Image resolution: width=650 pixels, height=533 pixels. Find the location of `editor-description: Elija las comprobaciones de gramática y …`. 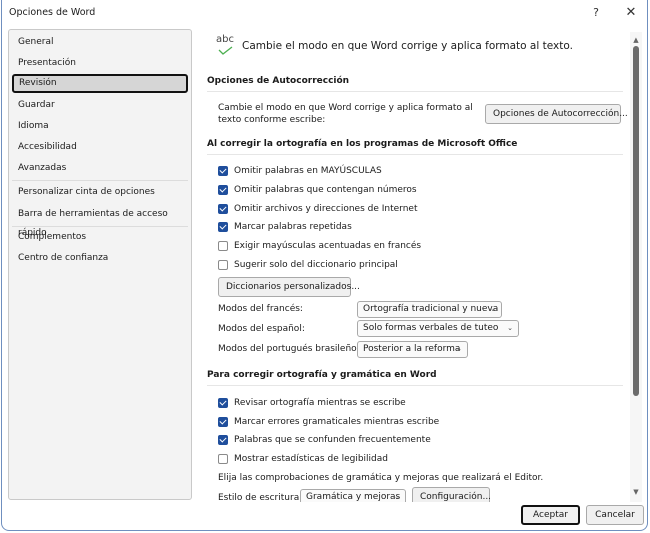

editor-description: Elija las comprobaciones de gramática y … is located at coordinates (381, 478).